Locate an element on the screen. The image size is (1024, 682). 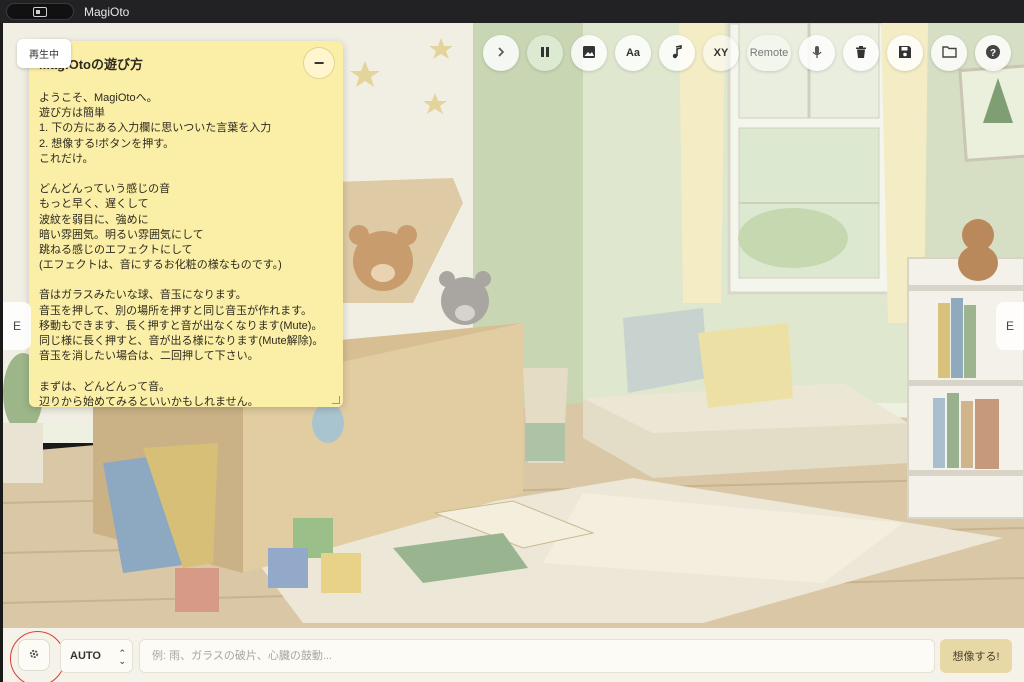
help-panel-line: (エフェクトは、音にするお化粧の様なものです。) is located at coordinates (160, 265).